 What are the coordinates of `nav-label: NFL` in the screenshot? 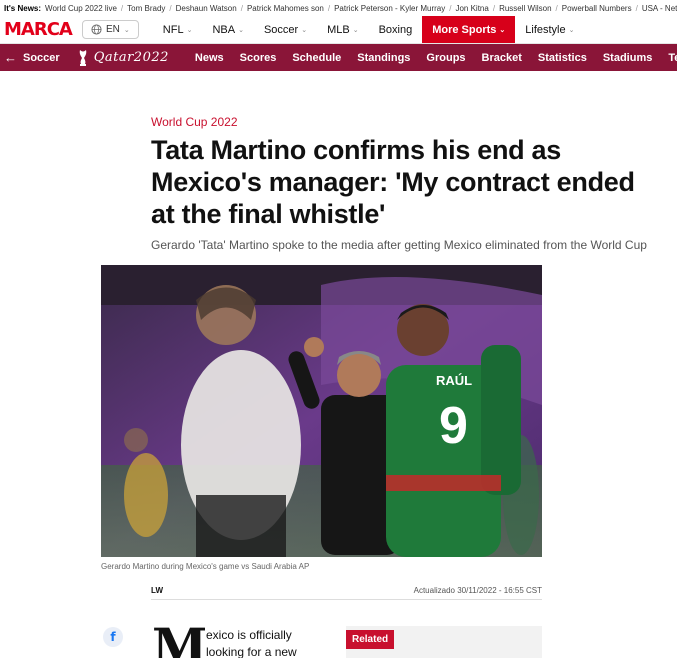 It's located at (173, 29).